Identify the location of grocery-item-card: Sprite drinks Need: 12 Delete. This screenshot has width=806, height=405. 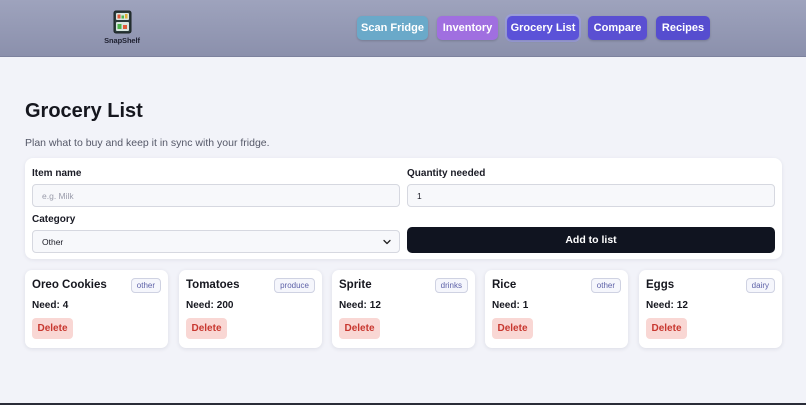
(403, 309).